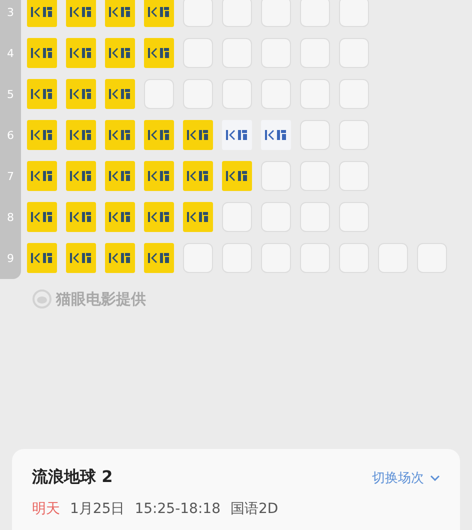  Describe the element at coordinates (10, 94) in the screenshot. I see `row-number: 5` at that location.